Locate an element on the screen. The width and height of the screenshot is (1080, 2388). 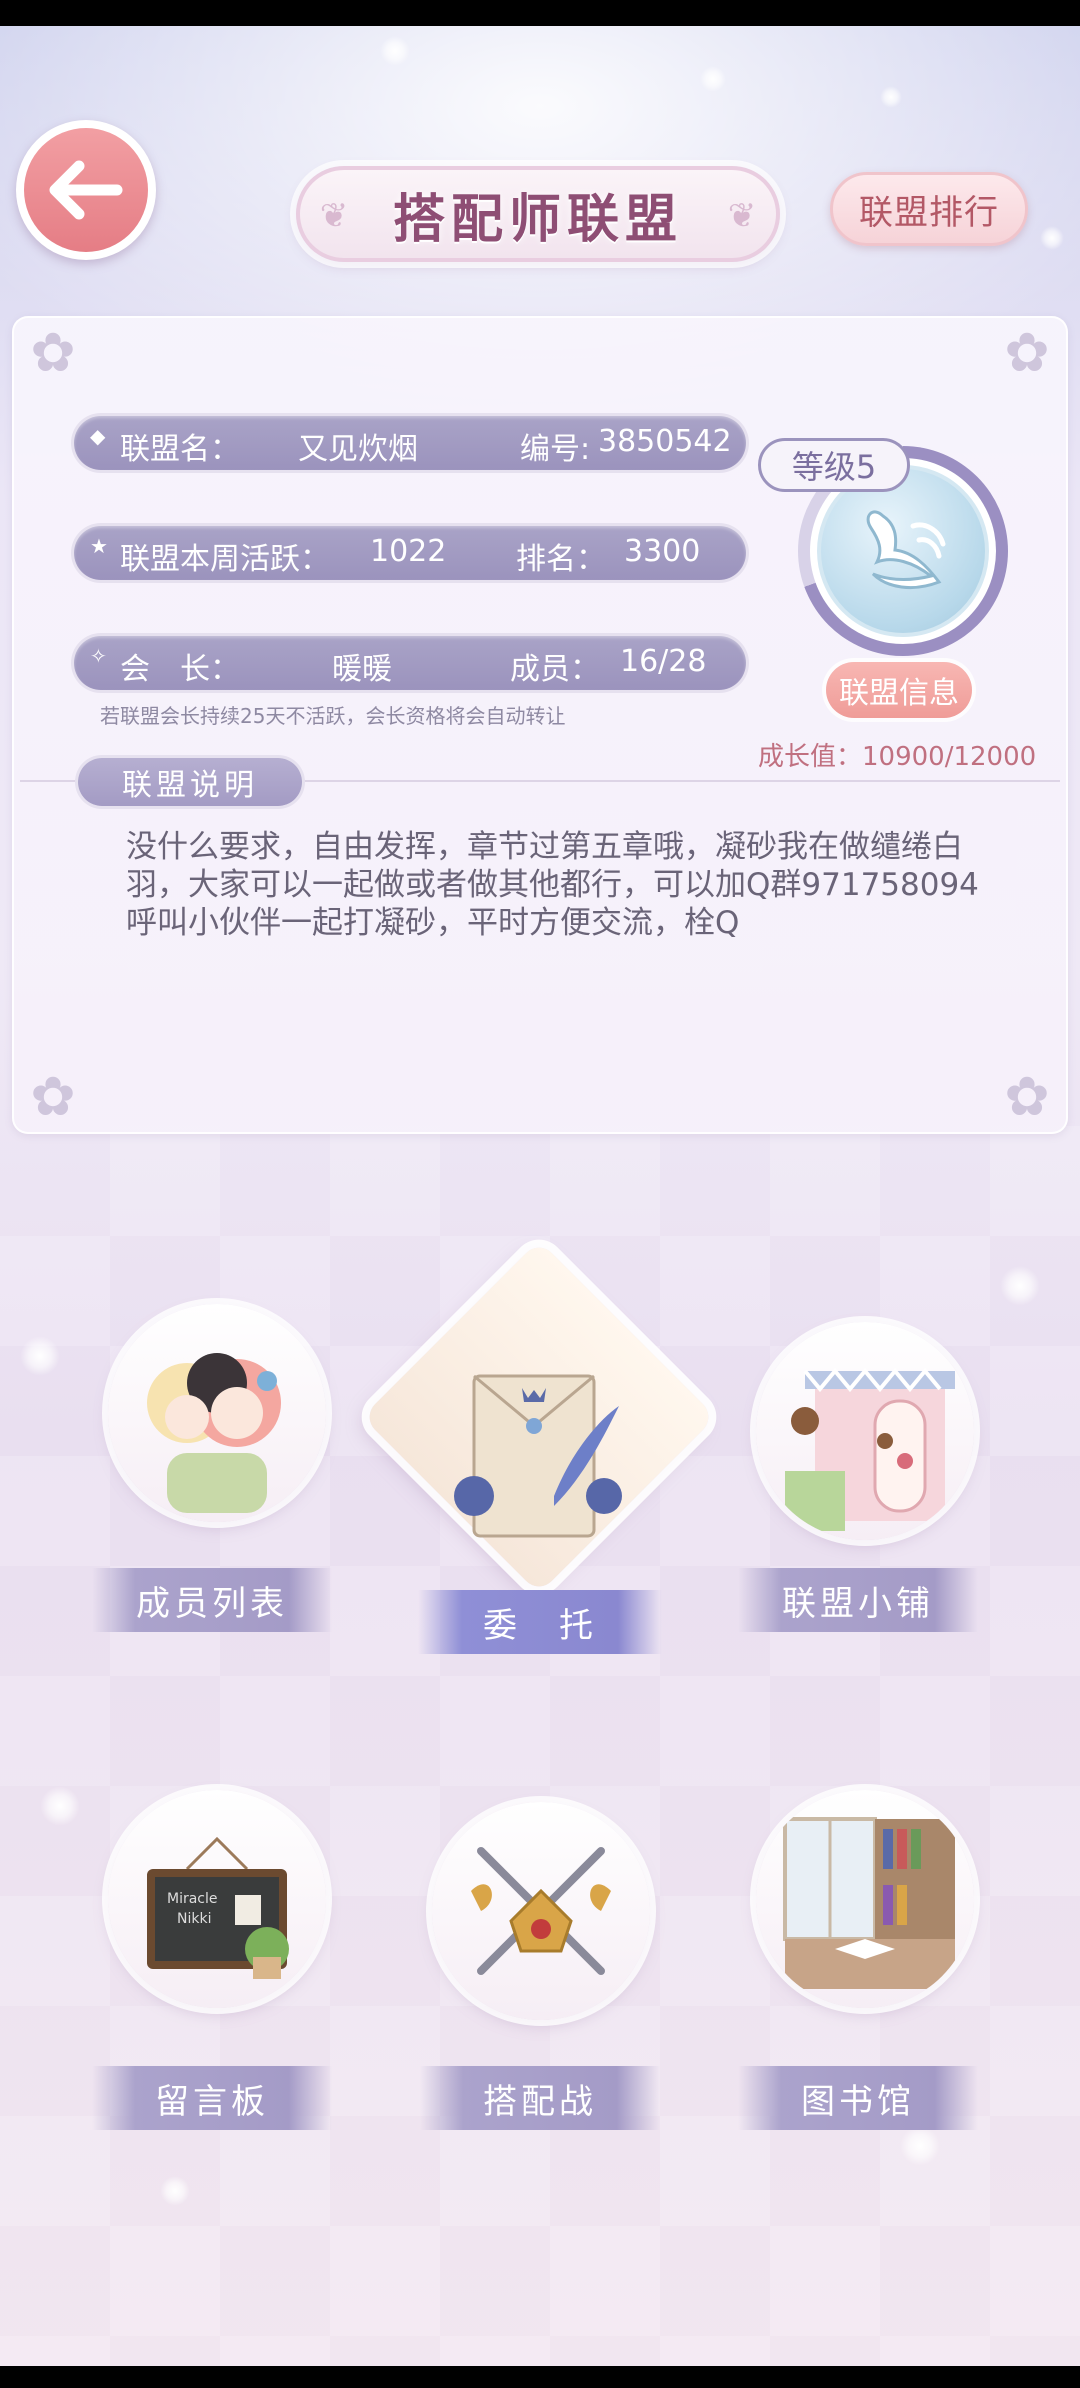
svg-text: Nikki is located at coordinates (194, 1919).